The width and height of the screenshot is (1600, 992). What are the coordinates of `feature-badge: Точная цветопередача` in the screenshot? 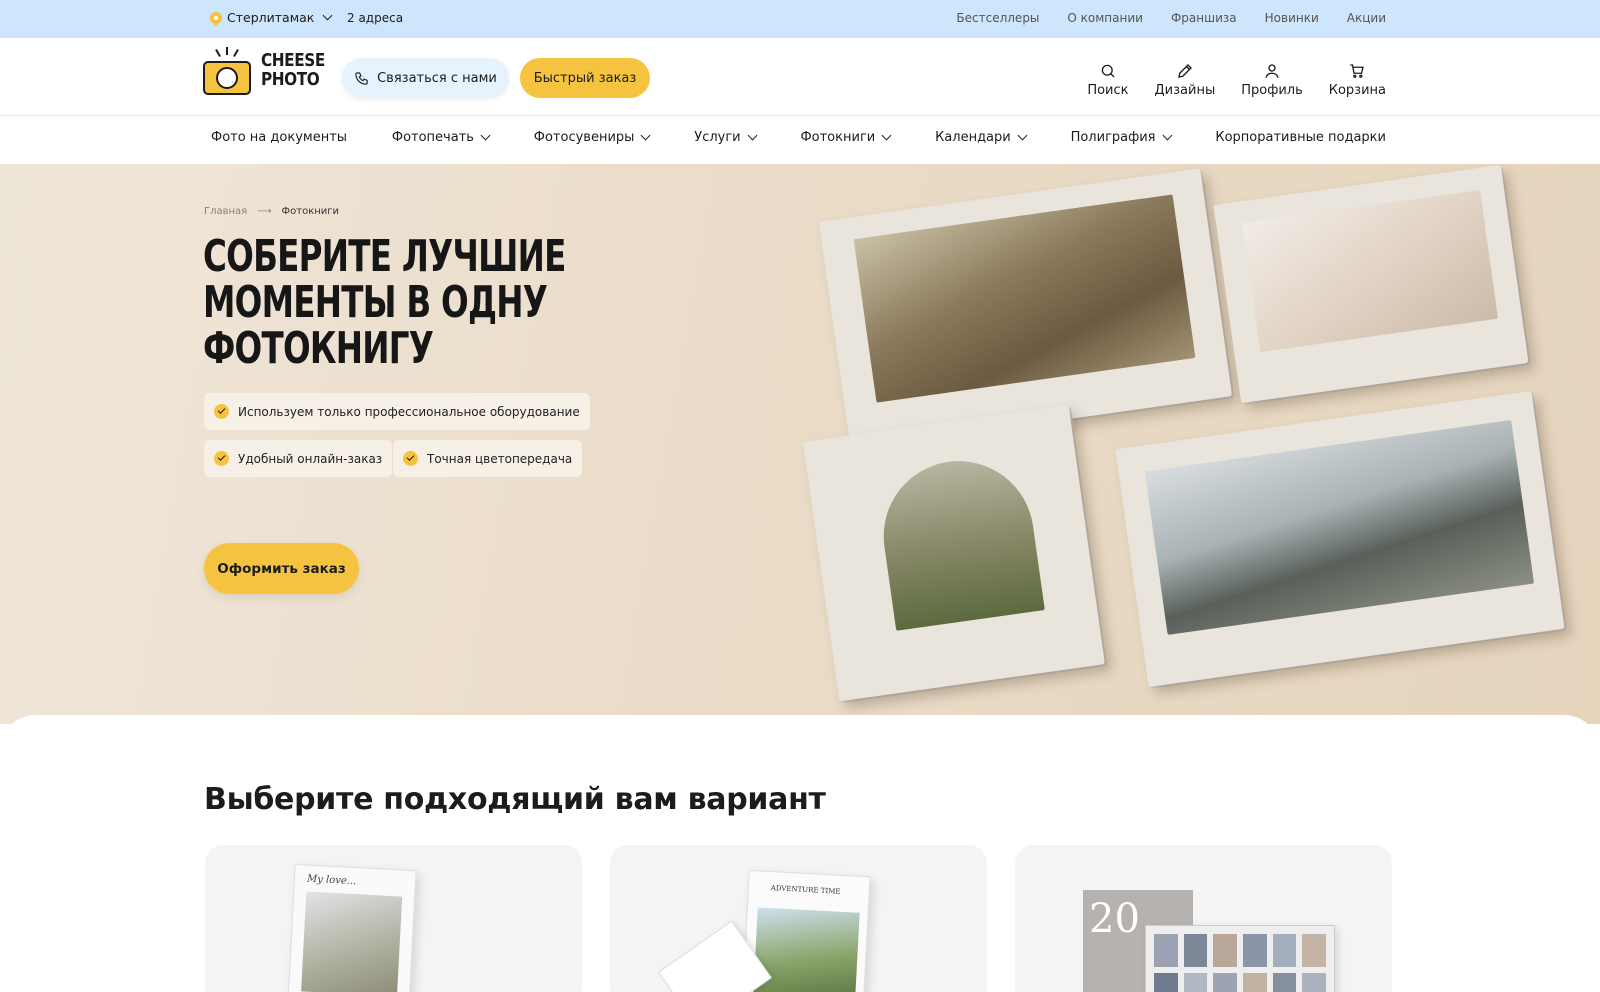 It's located at (488, 458).